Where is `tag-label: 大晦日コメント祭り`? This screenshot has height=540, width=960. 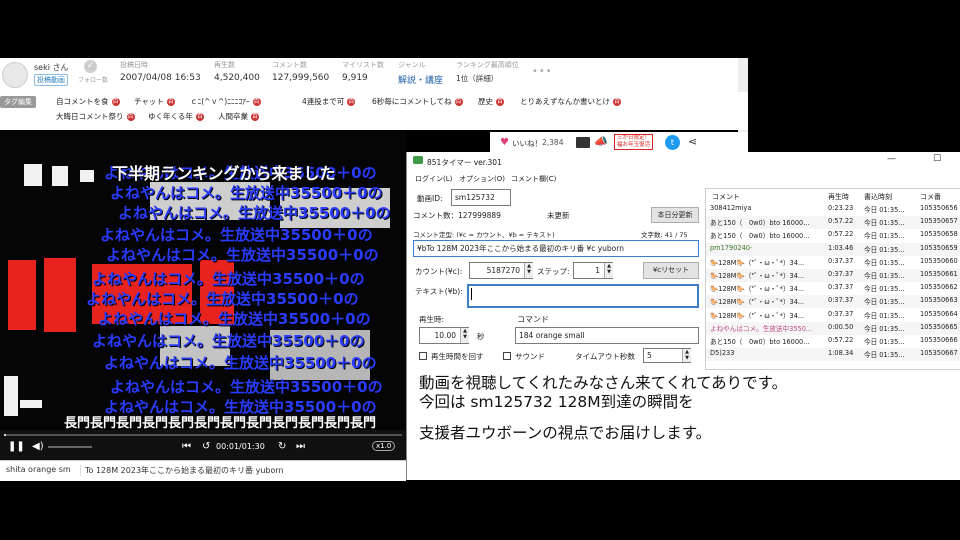
tag-label: 大晦日コメント祭り is located at coordinates (90, 116).